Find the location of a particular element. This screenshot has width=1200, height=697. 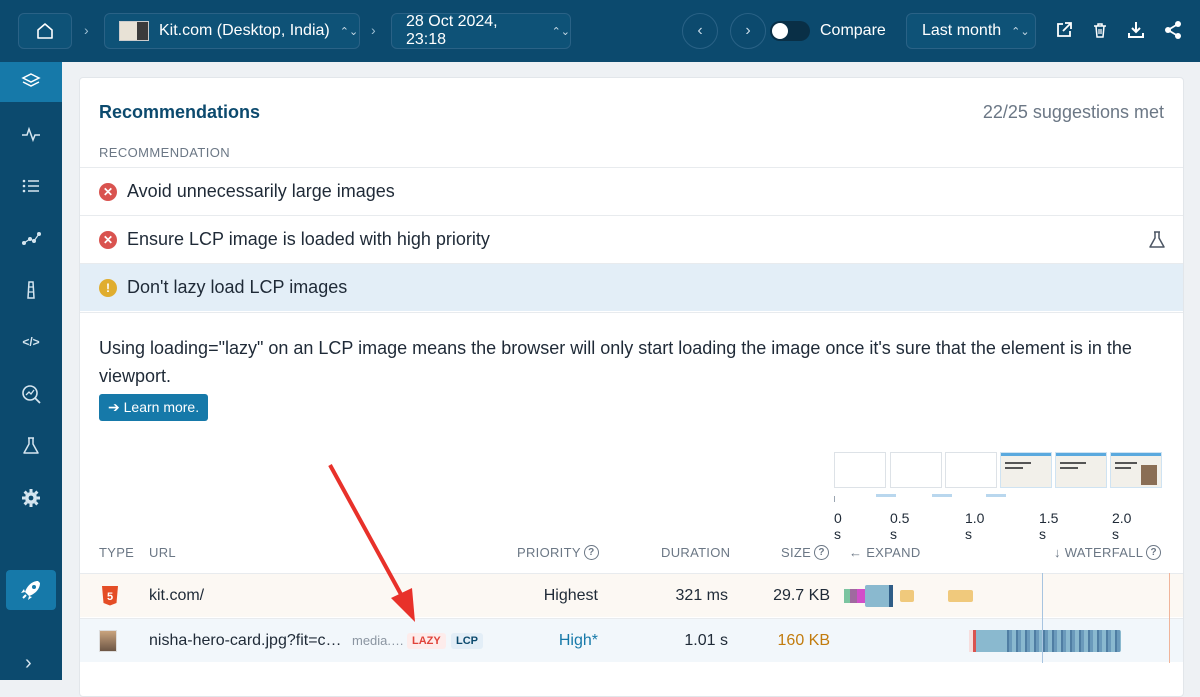

card-title: Recommendations is located at coordinates (180, 112).